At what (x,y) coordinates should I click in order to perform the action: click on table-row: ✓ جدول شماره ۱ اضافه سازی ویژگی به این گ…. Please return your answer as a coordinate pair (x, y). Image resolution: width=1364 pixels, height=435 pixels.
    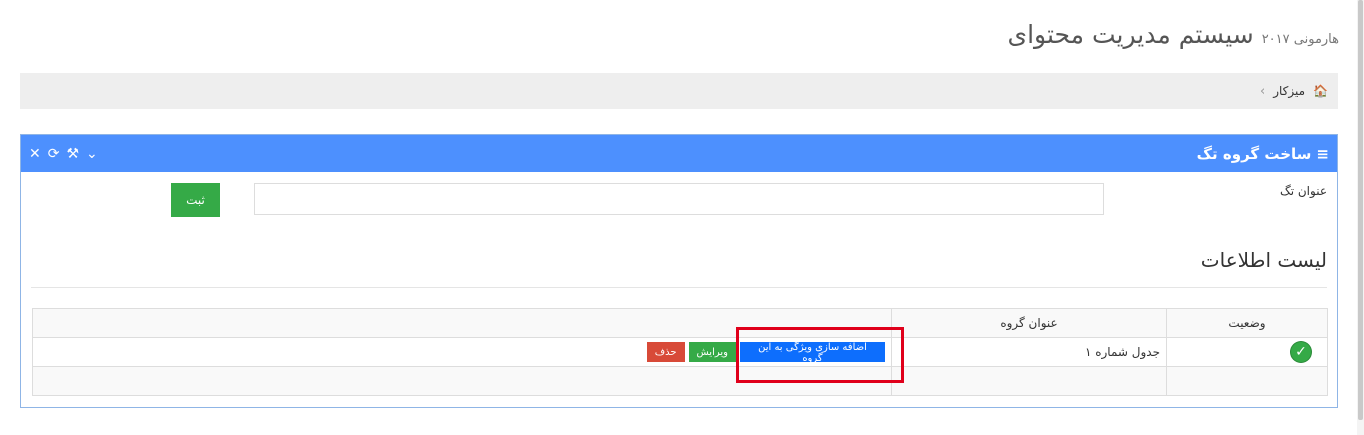
    Looking at the image, I should click on (680, 352).